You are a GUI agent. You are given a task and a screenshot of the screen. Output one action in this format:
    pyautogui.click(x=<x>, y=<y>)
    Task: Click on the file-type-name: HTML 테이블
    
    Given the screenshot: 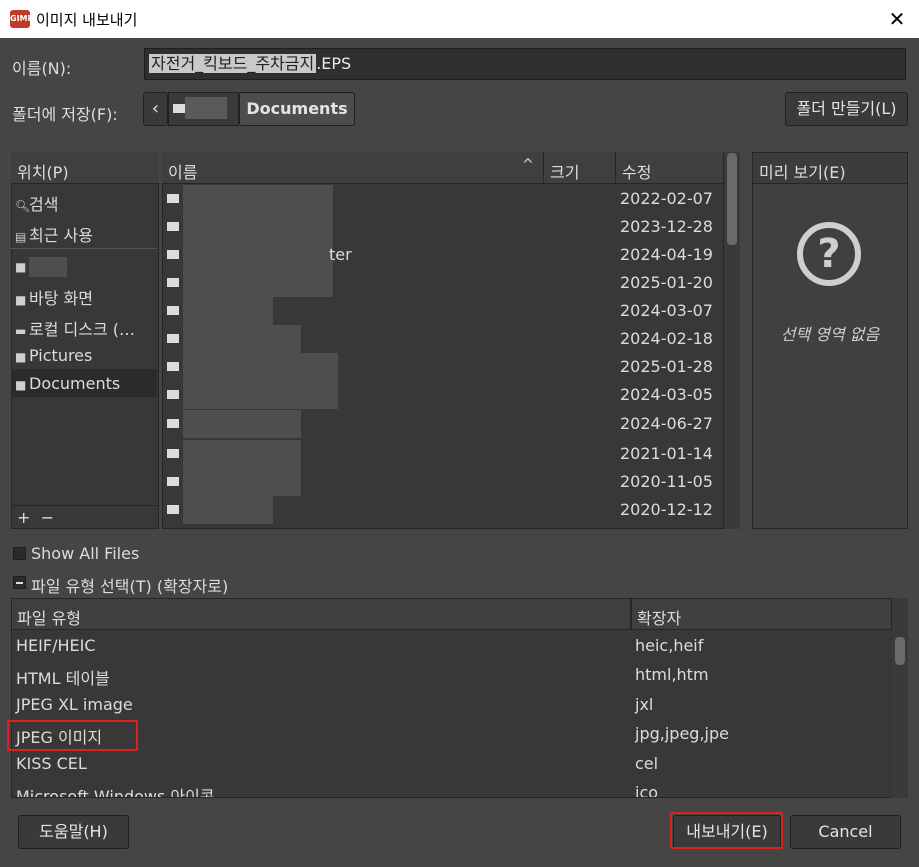 What is the action you would take?
    pyautogui.click(x=63, y=678)
    